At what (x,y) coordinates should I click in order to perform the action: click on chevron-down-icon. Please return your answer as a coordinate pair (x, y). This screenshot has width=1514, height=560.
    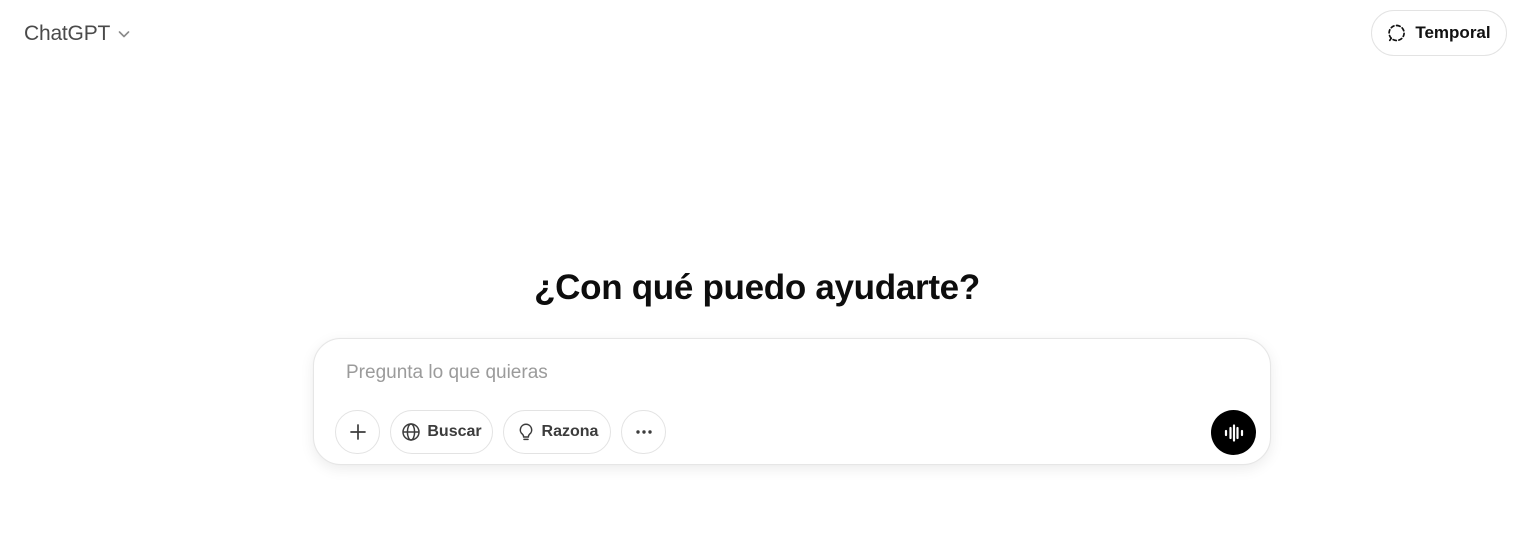
    Looking at the image, I should click on (124, 34).